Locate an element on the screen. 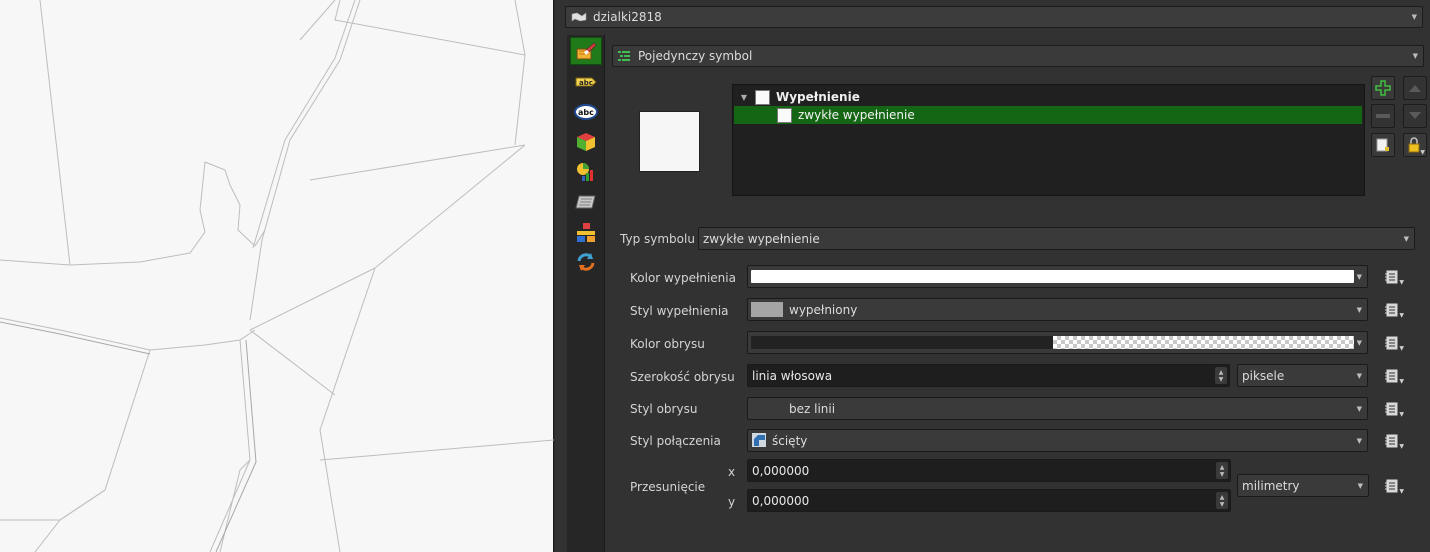 This screenshot has width=1430, height=552. fill-style-swatch is located at coordinates (767, 309).